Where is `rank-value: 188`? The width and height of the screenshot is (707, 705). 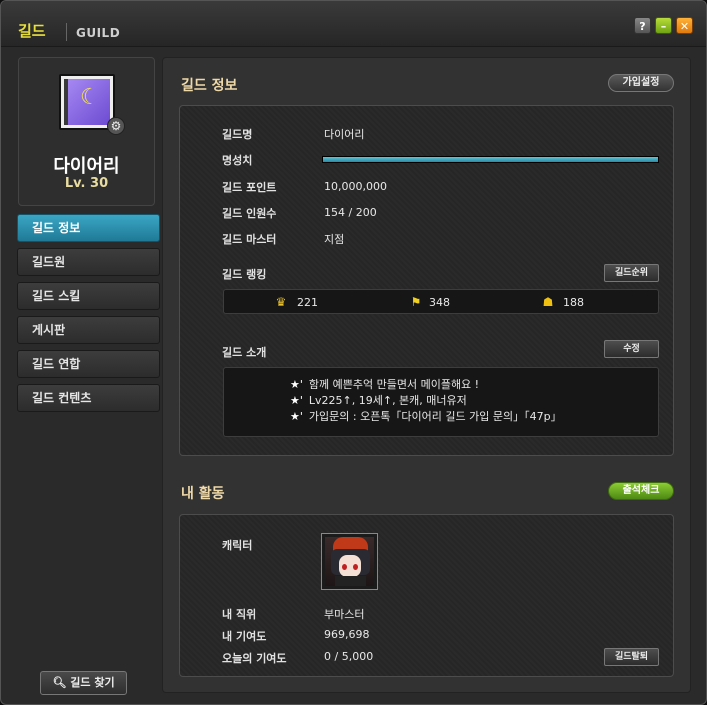 rank-value: 188 is located at coordinates (573, 302).